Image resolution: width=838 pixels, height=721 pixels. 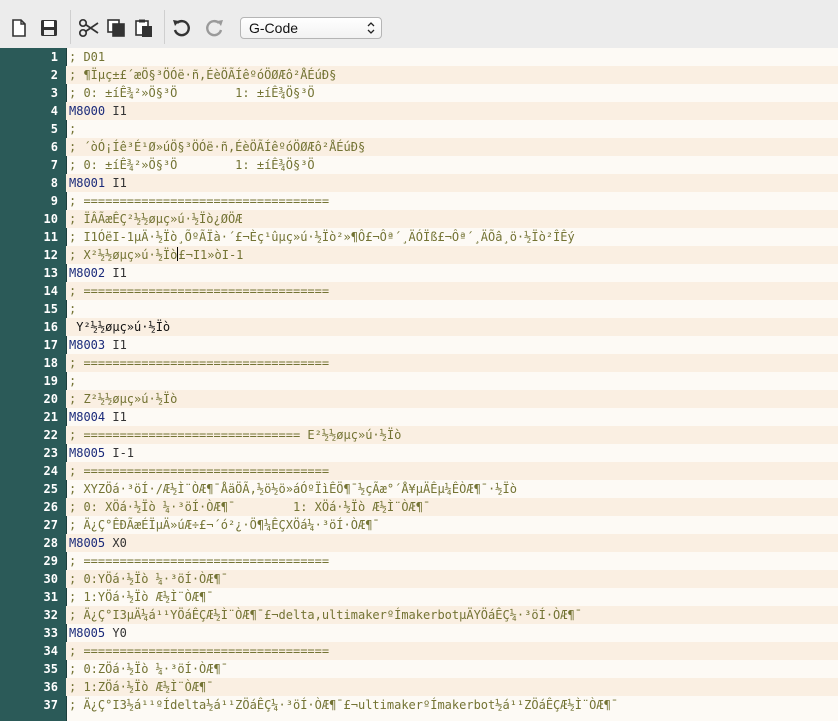 What do you see at coordinates (50, 453) in the screenshot?
I see `line-number: 23` at bounding box center [50, 453].